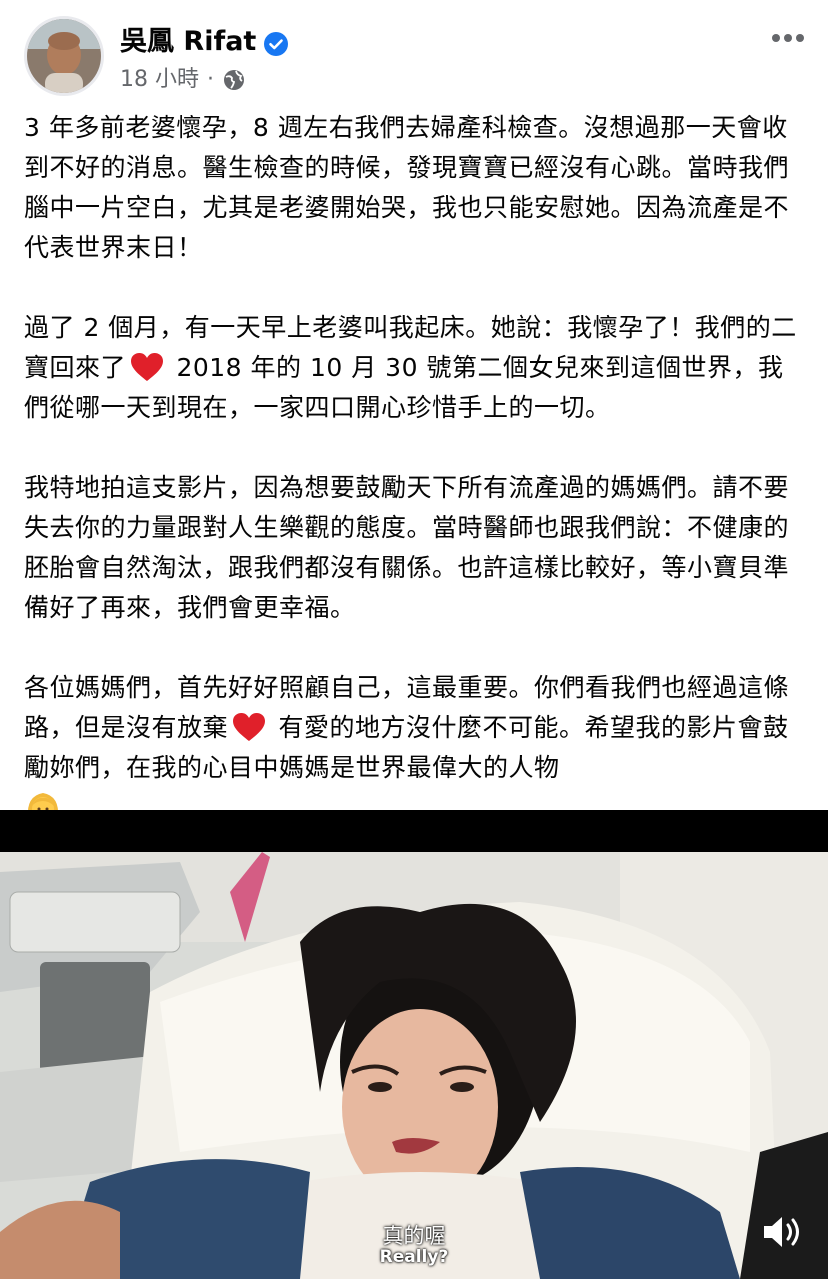  I want to click on author-avatar, so click(64, 56).